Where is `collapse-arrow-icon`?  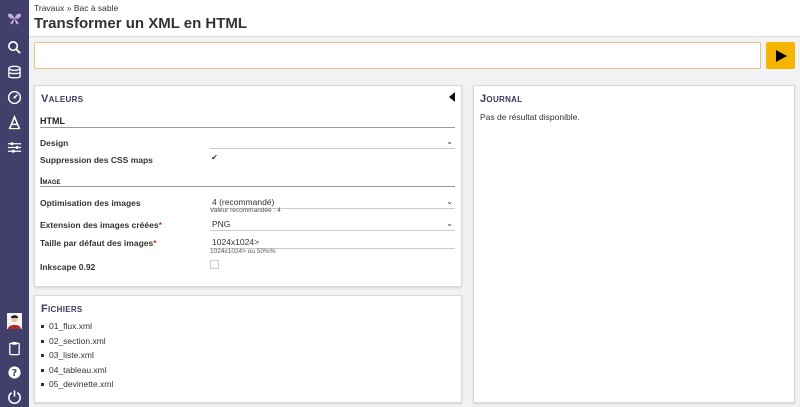
collapse-arrow-icon is located at coordinates (452, 97).